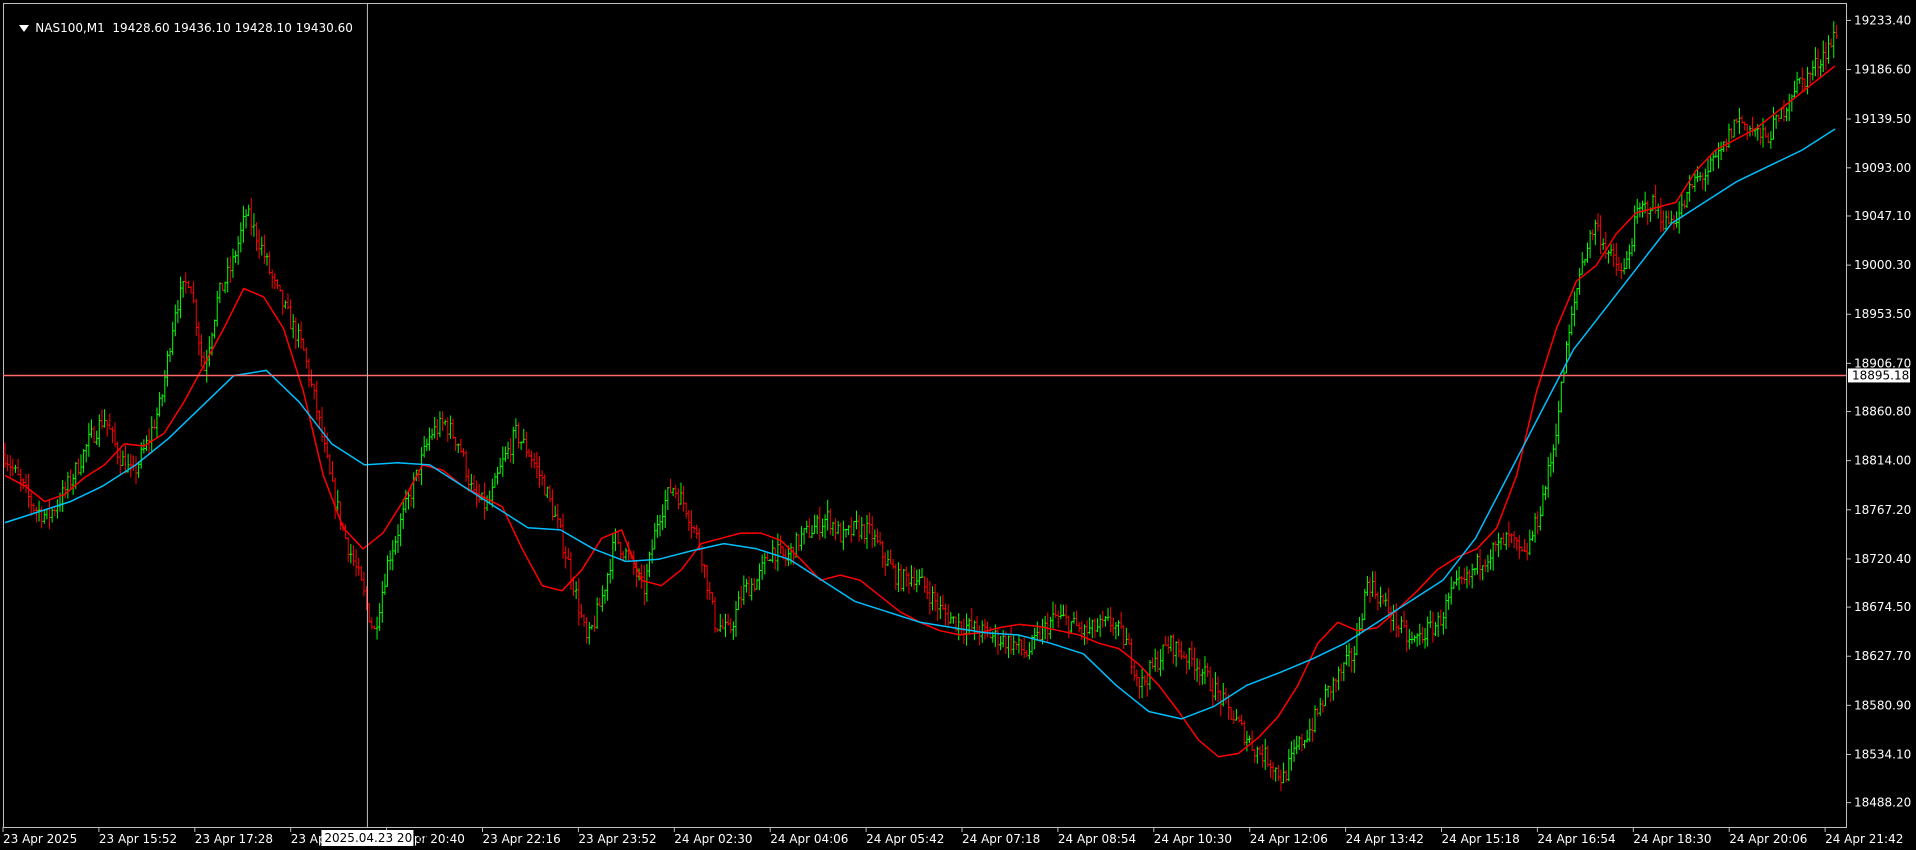 This screenshot has width=1916, height=850. Describe the element at coordinates (1672, 839) in the screenshot. I see `x-tick-label: 24 Apr 18:30` at that location.